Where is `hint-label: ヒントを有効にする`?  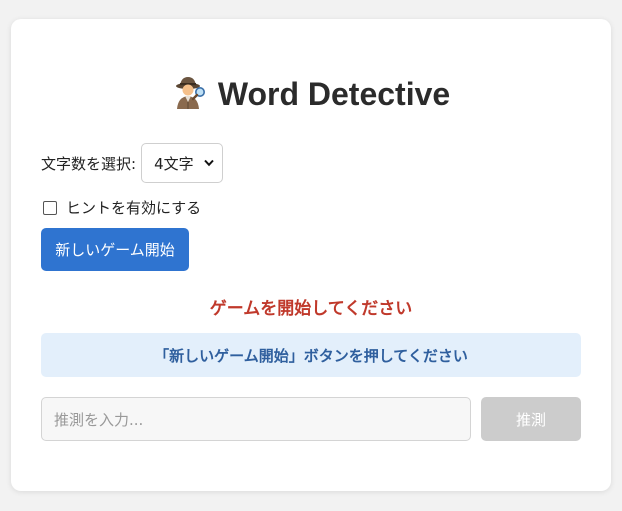 hint-label: ヒントを有効にする is located at coordinates (134, 208).